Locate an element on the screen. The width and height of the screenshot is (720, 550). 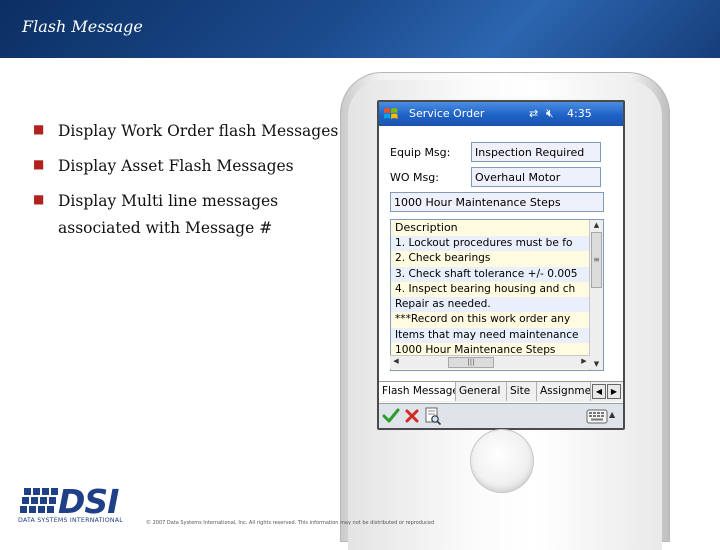
cancel-icon is located at coordinates (412, 416).